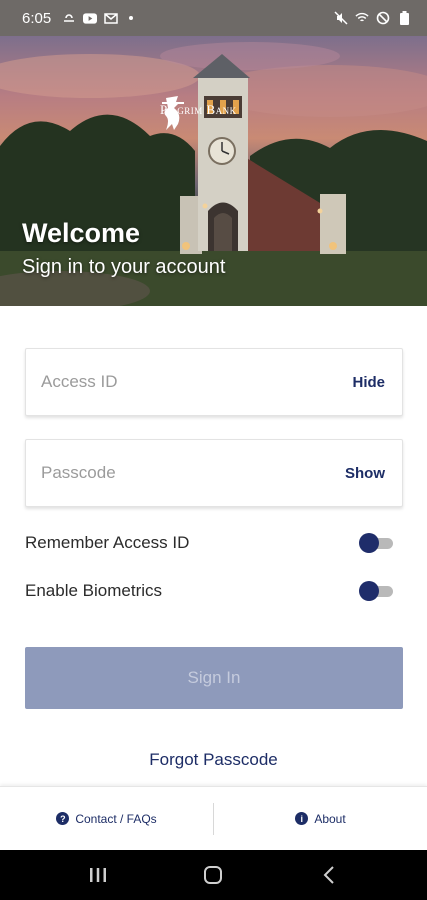 The width and height of the screenshot is (427, 900). I want to click on forgot-passcode-link: Forgot Passcode, so click(213, 760).